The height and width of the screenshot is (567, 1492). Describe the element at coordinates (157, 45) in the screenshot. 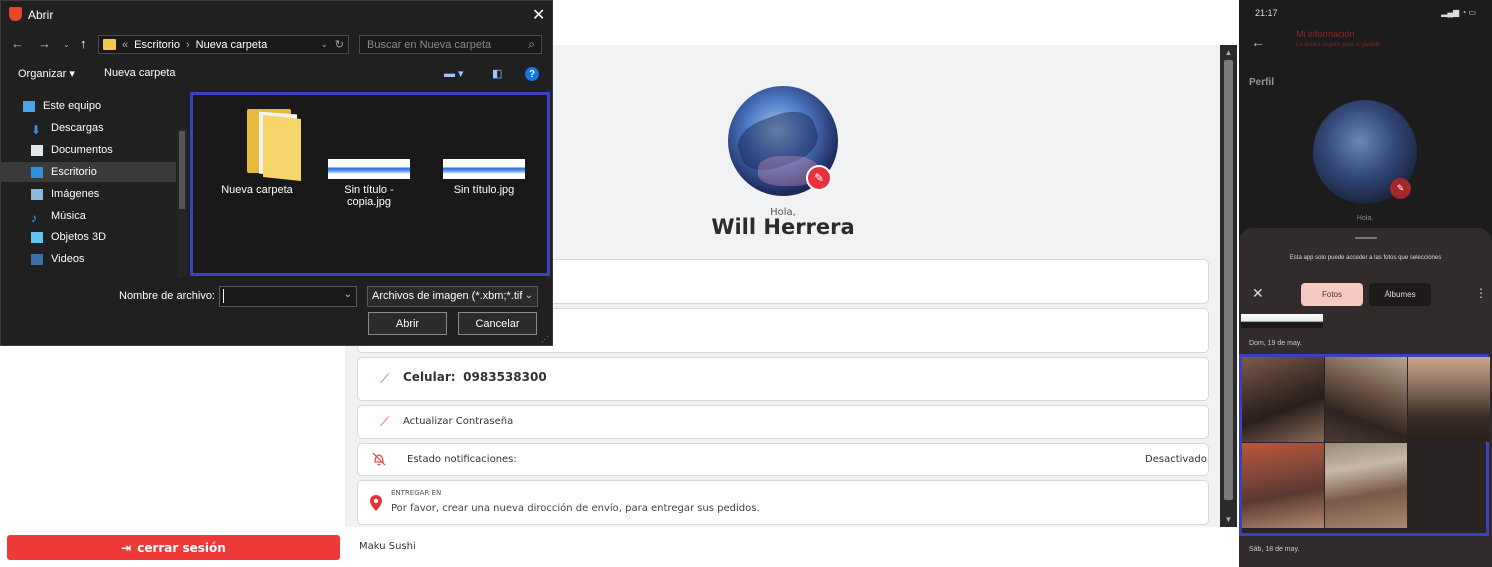

I see `breadcrumb-item: Escritorio` at that location.